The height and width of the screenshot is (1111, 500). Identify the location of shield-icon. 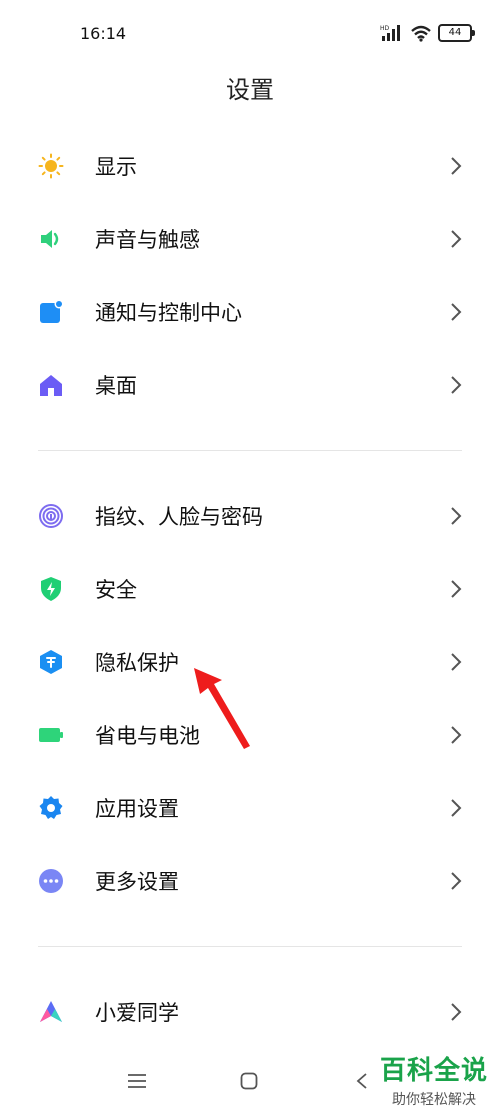
(51, 589).